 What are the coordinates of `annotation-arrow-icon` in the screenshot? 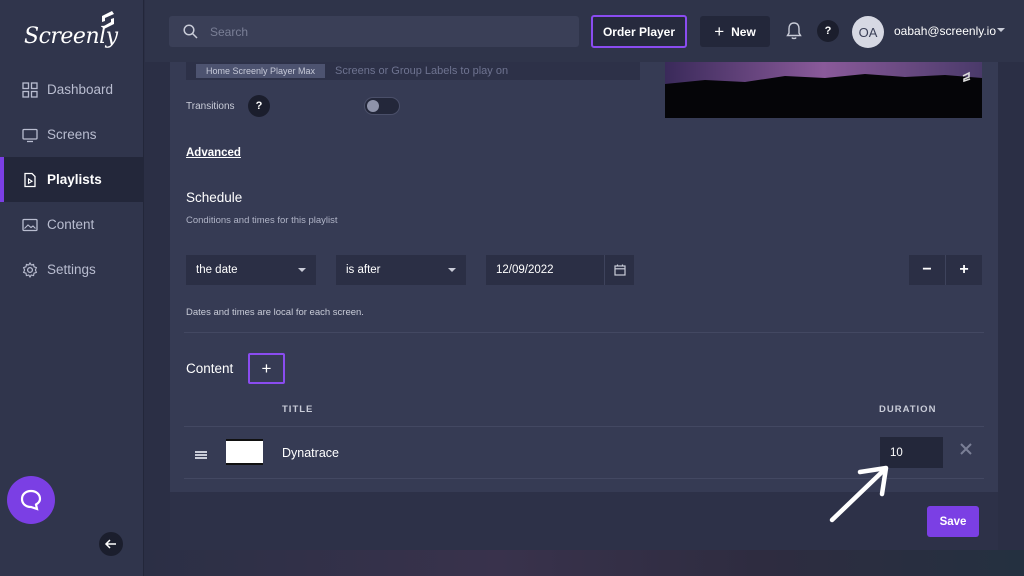 It's located at (859, 494).